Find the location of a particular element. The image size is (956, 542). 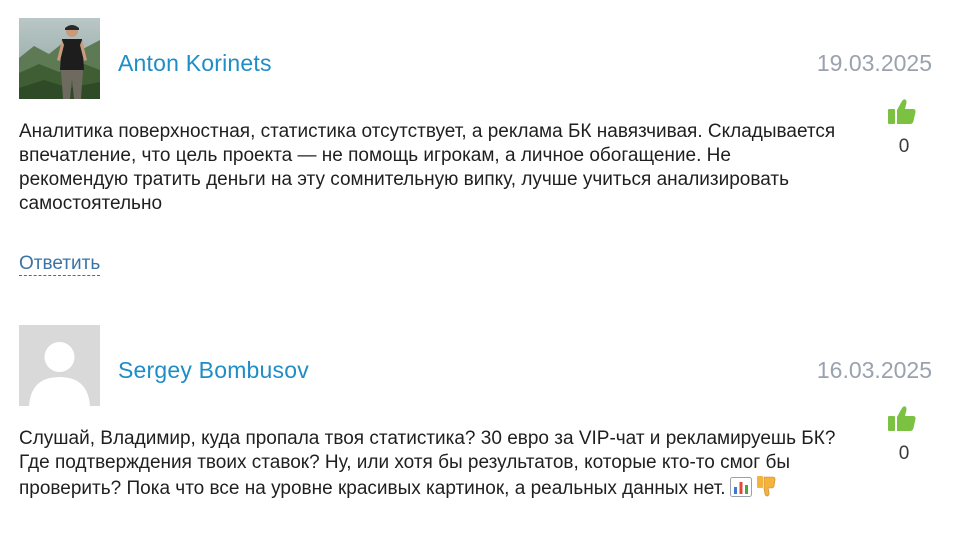

author-name: Sergey Bombusov is located at coordinates (213, 370).